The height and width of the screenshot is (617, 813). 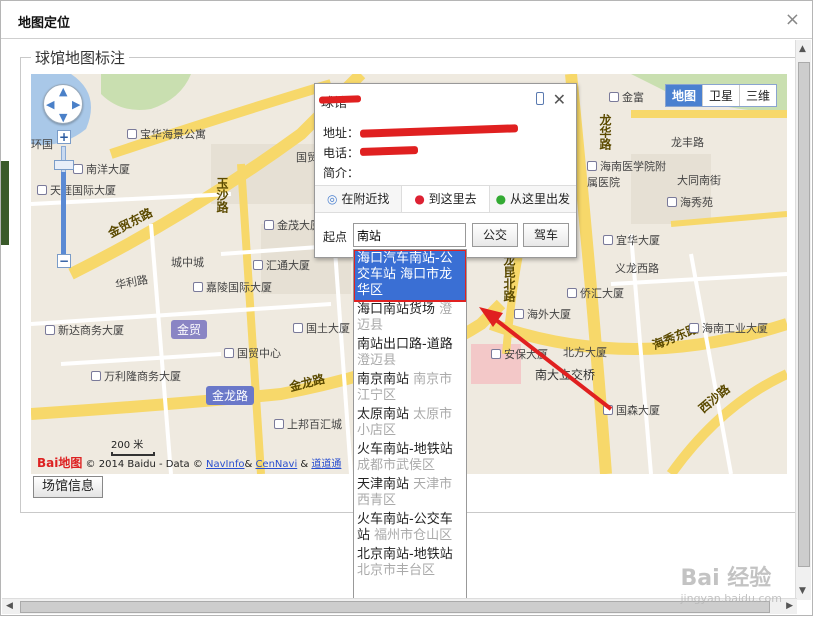 I want to click on suggestion-item: 火车南站-公交车站 福州市仓山区, so click(x=410, y=528).